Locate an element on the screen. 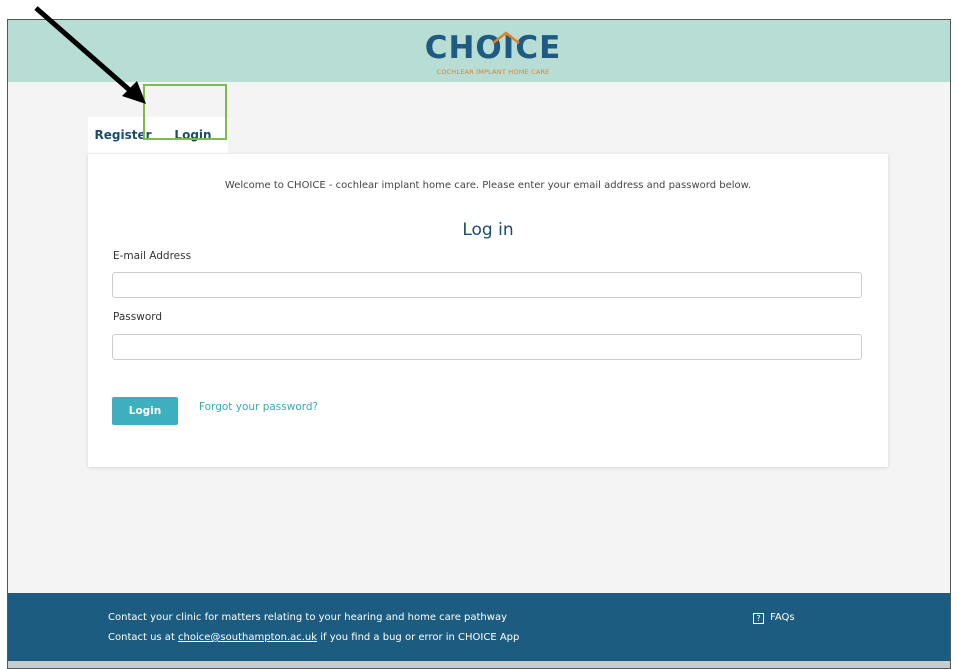 The width and height of the screenshot is (957, 669). email-label: E-mail Address is located at coordinates (152, 256).